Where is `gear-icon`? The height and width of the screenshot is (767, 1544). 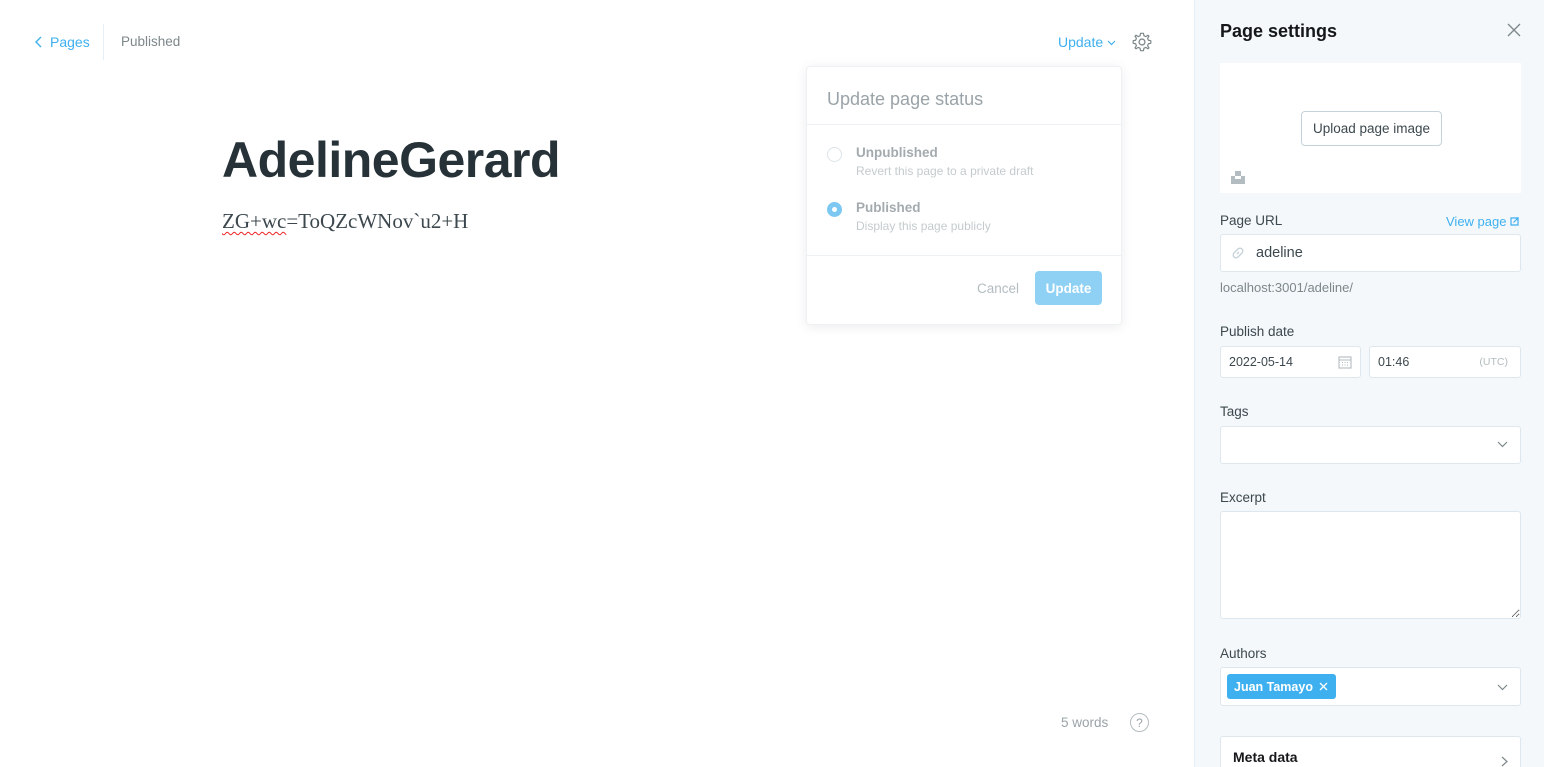
gear-icon is located at coordinates (1142, 42).